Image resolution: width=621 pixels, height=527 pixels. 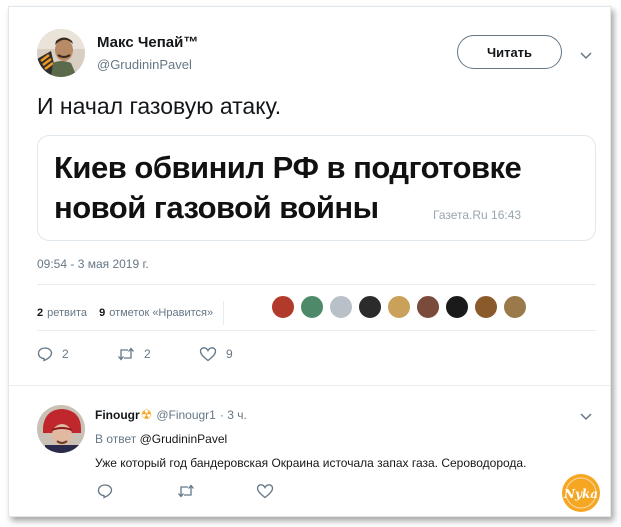 What do you see at coordinates (509, 52) in the screenshot?
I see `follow-button: Читать` at bounding box center [509, 52].